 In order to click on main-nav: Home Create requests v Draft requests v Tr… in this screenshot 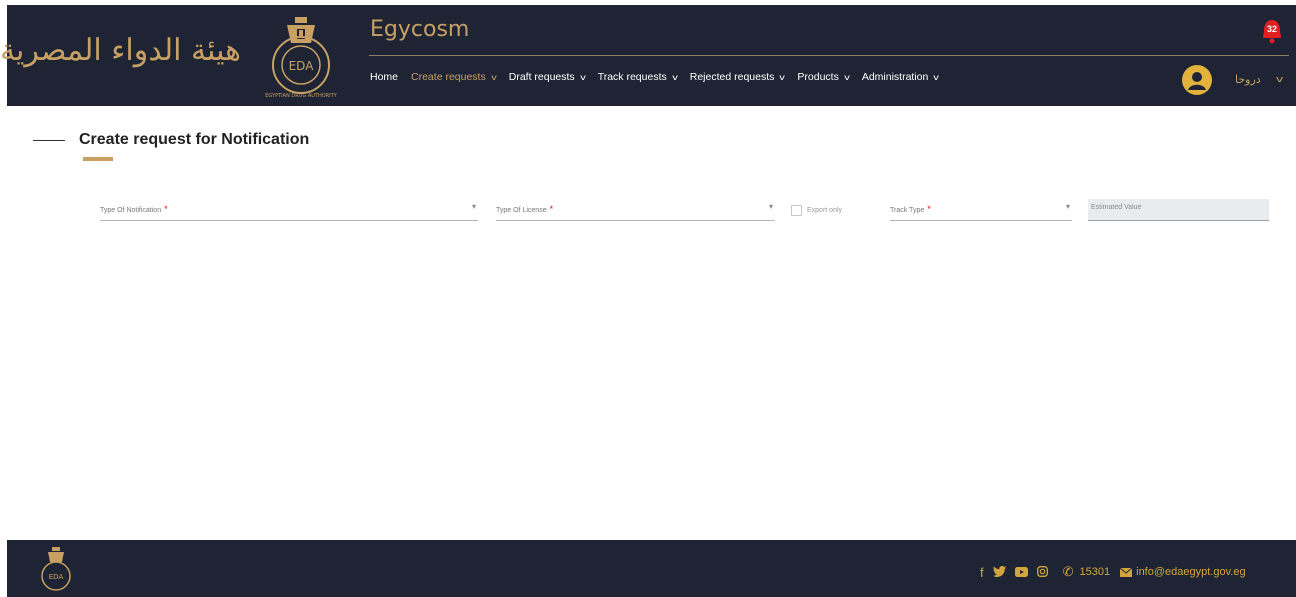, I will do `click(660, 77)`.